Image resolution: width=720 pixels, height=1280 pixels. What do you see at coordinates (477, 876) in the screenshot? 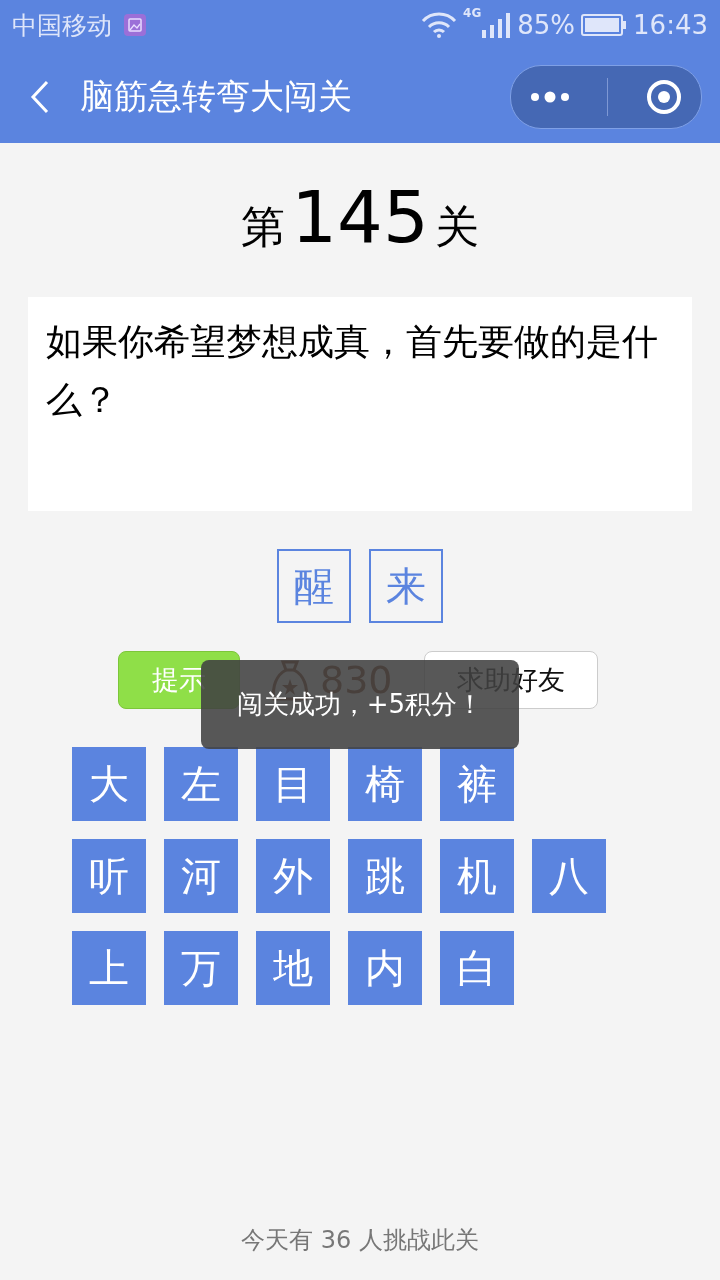
I see `letter-tile: 机` at bounding box center [477, 876].